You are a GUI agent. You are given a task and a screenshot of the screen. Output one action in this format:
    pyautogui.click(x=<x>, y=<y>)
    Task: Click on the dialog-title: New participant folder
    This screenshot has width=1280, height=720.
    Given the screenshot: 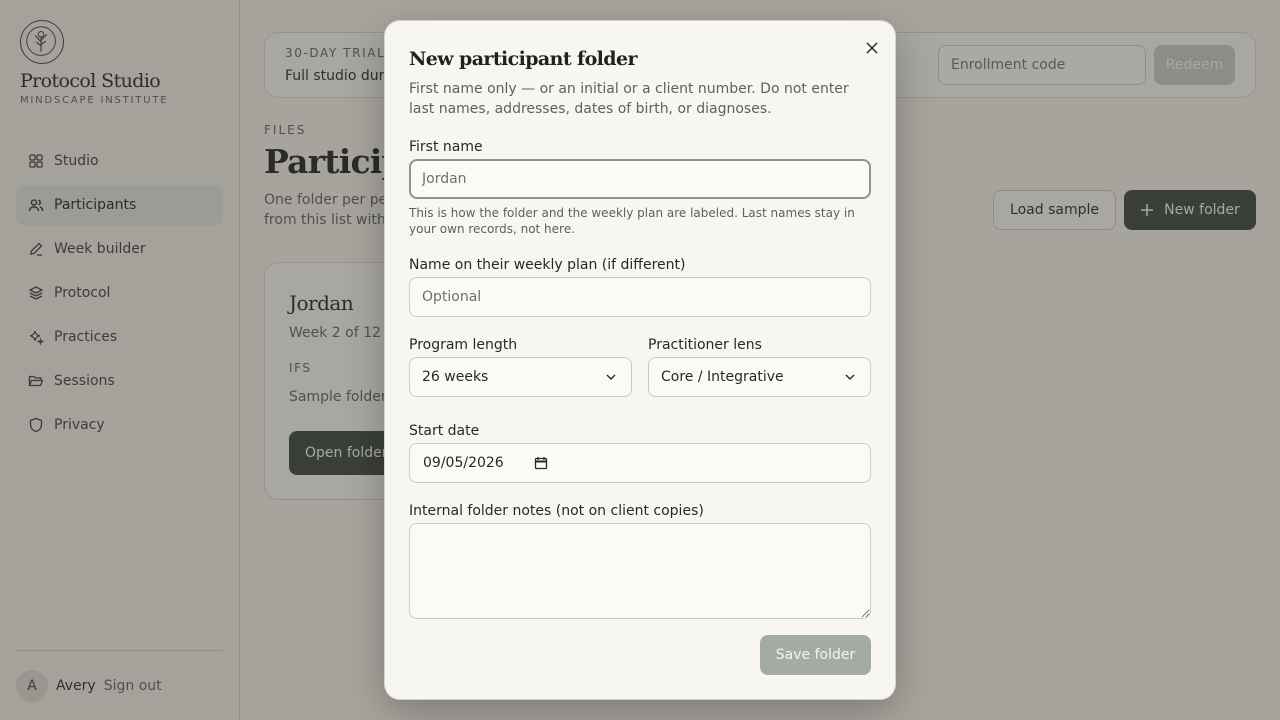 What is the action you would take?
    pyautogui.click(x=523, y=59)
    